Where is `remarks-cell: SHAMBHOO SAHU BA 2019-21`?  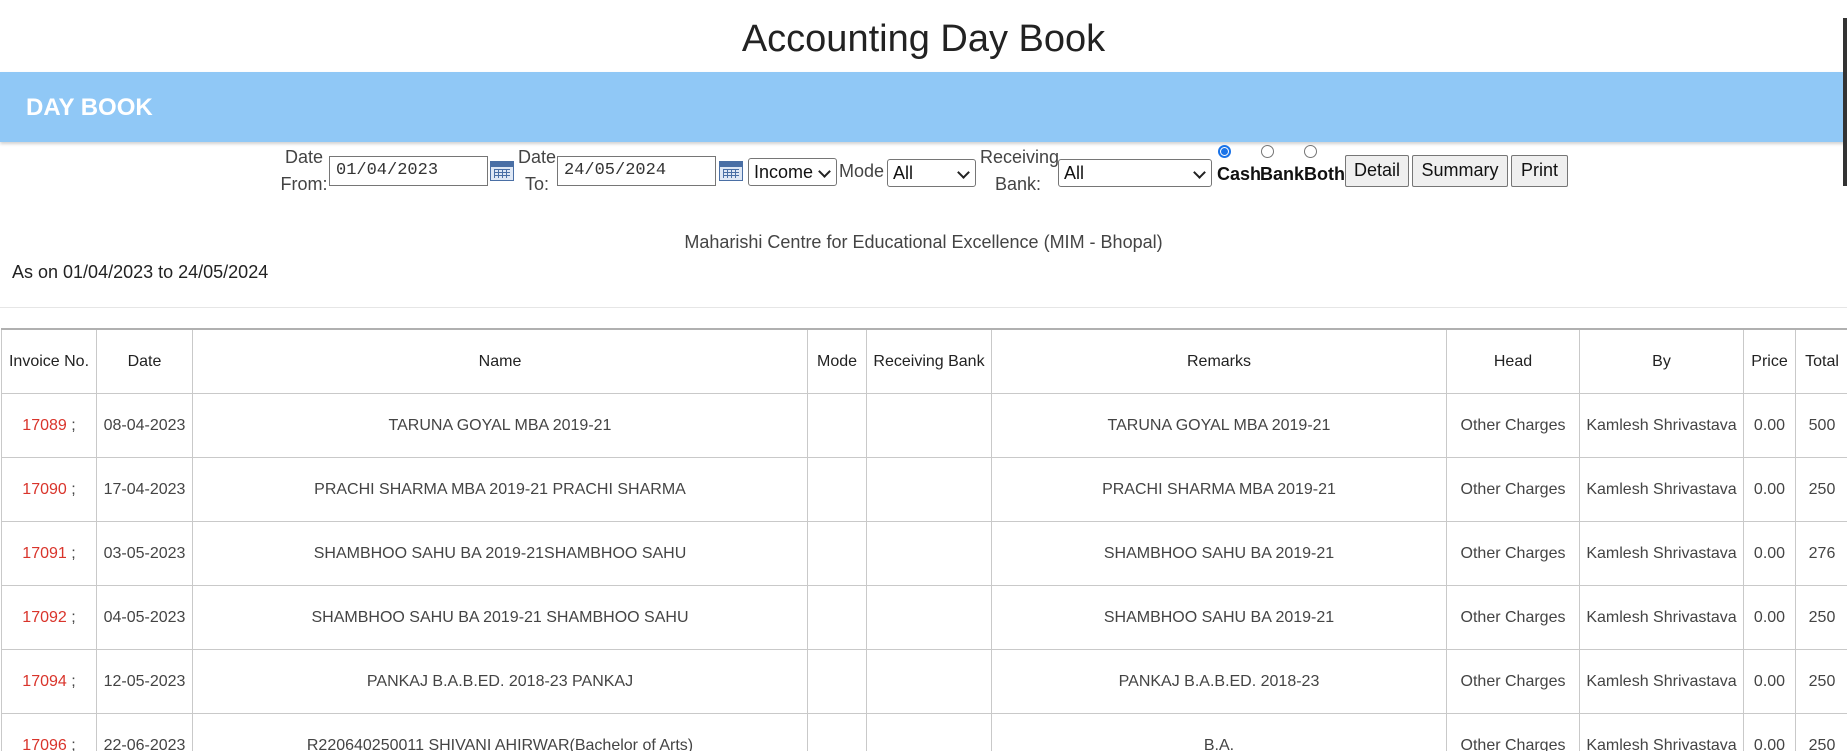 remarks-cell: SHAMBHOO SAHU BA 2019-21 is located at coordinates (1219, 553).